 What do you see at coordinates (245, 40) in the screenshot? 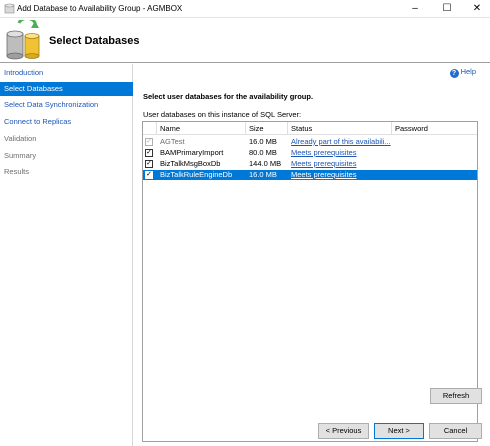
I see `wizard-header: Select Databases` at bounding box center [245, 40].